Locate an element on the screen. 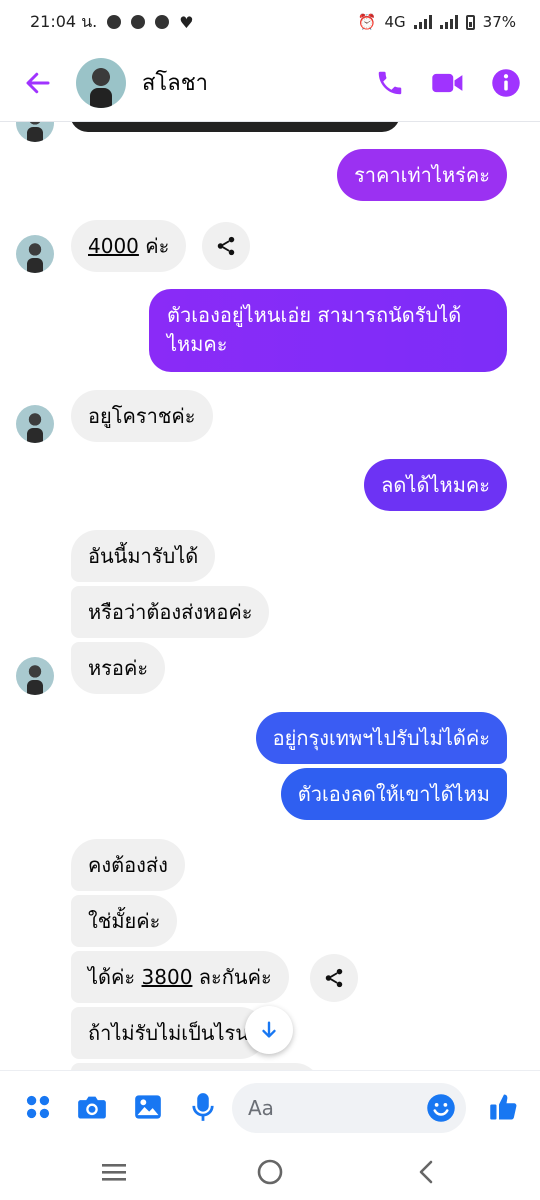  gallery-button is located at coordinates (148, 1107).